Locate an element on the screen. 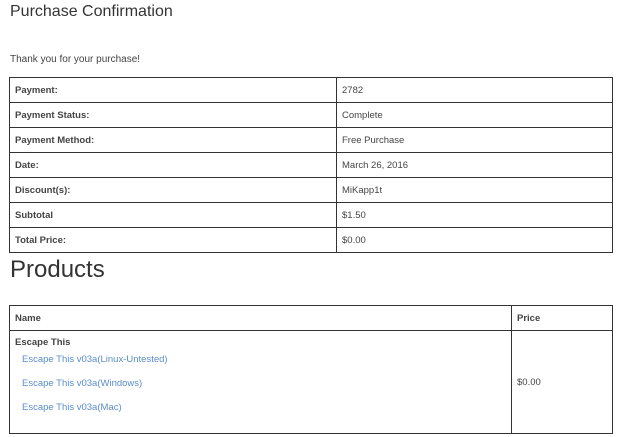 The height and width of the screenshot is (437, 625). receipt-row-subtotal: Subtotal $1.50 is located at coordinates (311, 215).